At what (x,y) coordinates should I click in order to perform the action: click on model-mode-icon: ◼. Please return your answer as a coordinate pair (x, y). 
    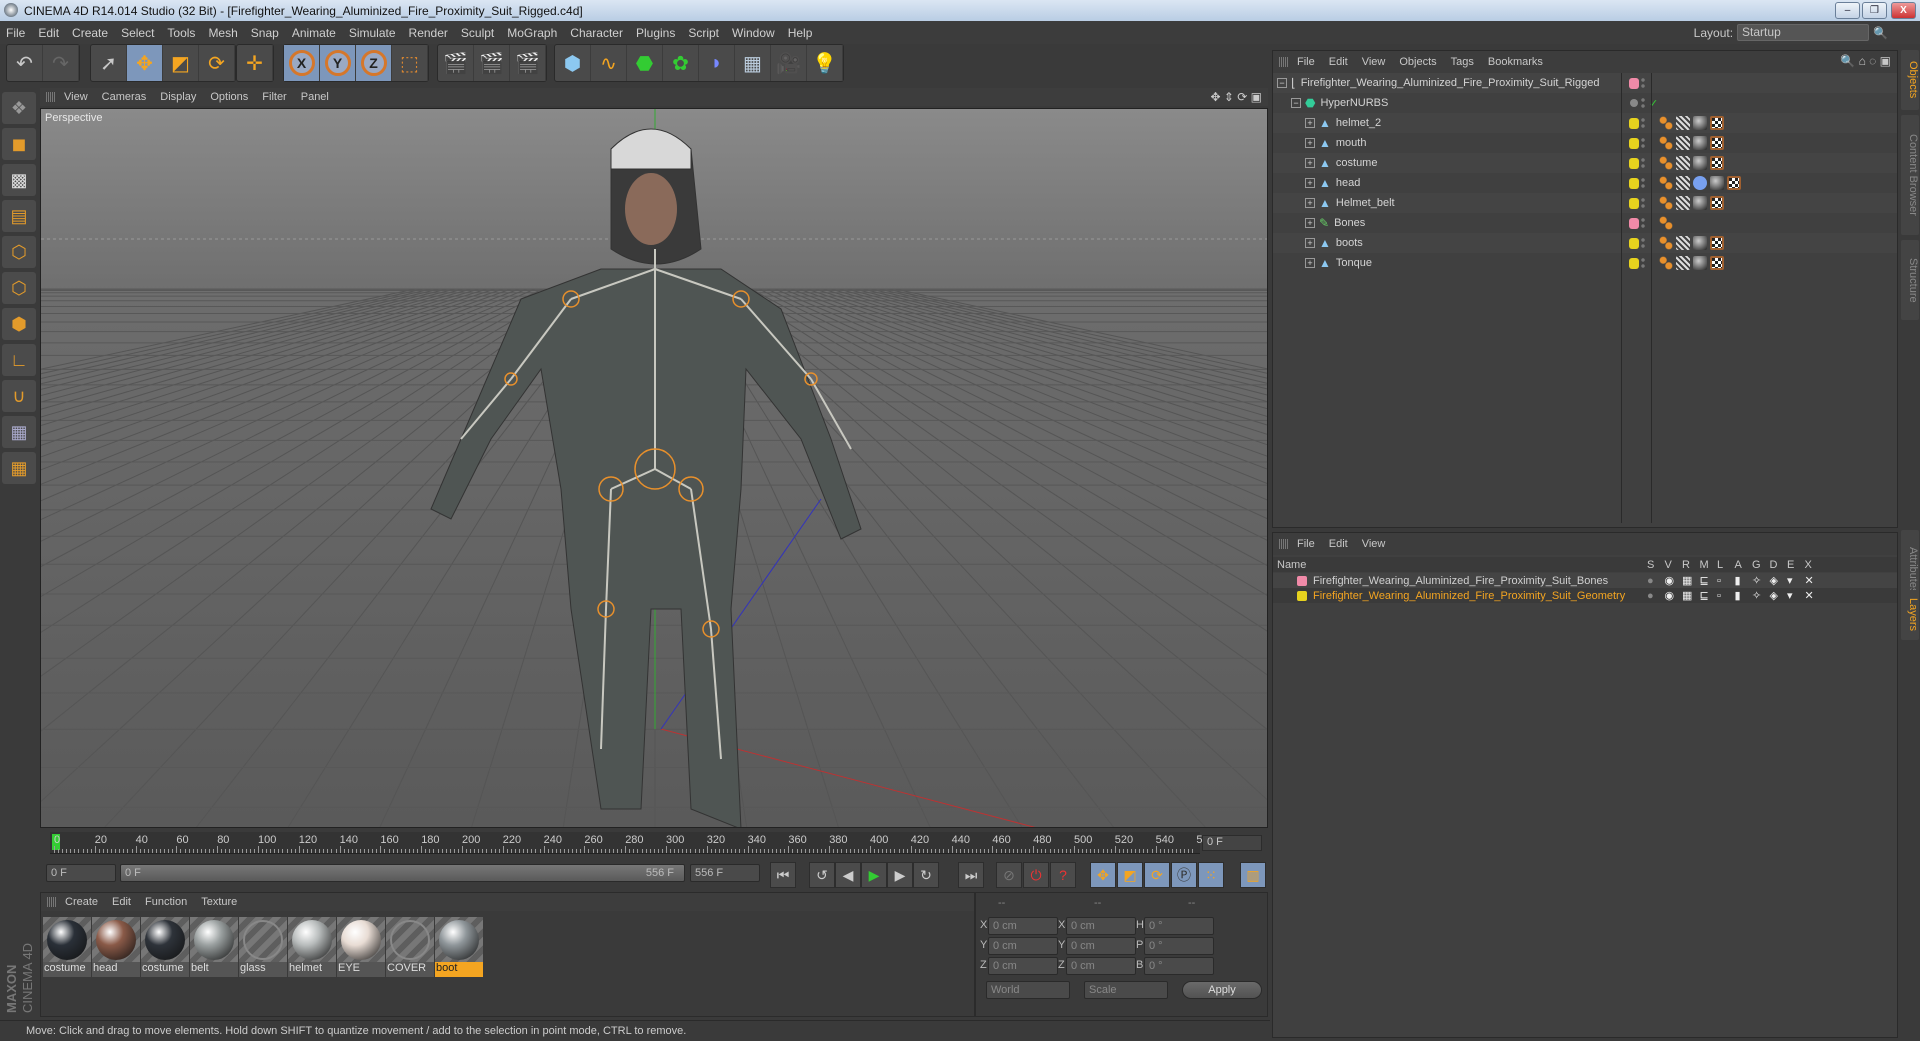
    Looking at the image, I should click on (19, 144).